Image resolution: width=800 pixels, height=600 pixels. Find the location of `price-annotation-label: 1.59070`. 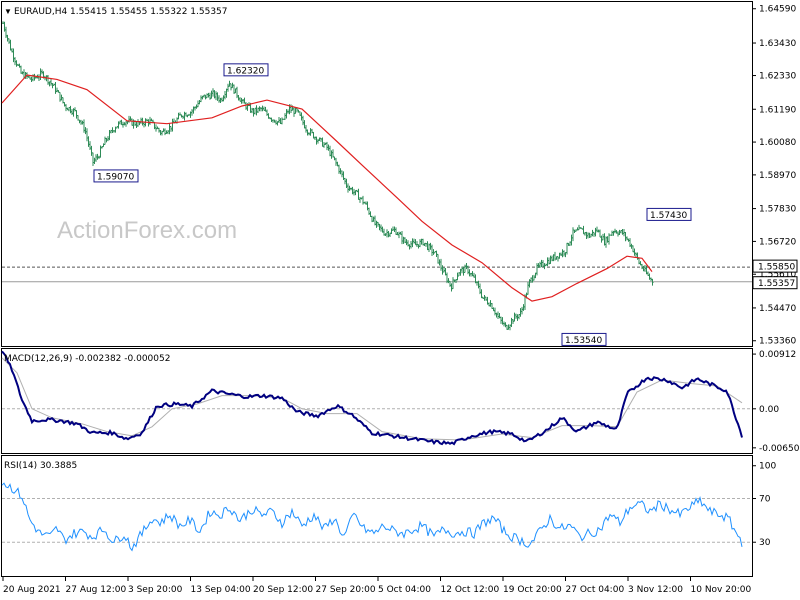

price-annotation-label: 1.59070 is located at coordinates (115, 177).